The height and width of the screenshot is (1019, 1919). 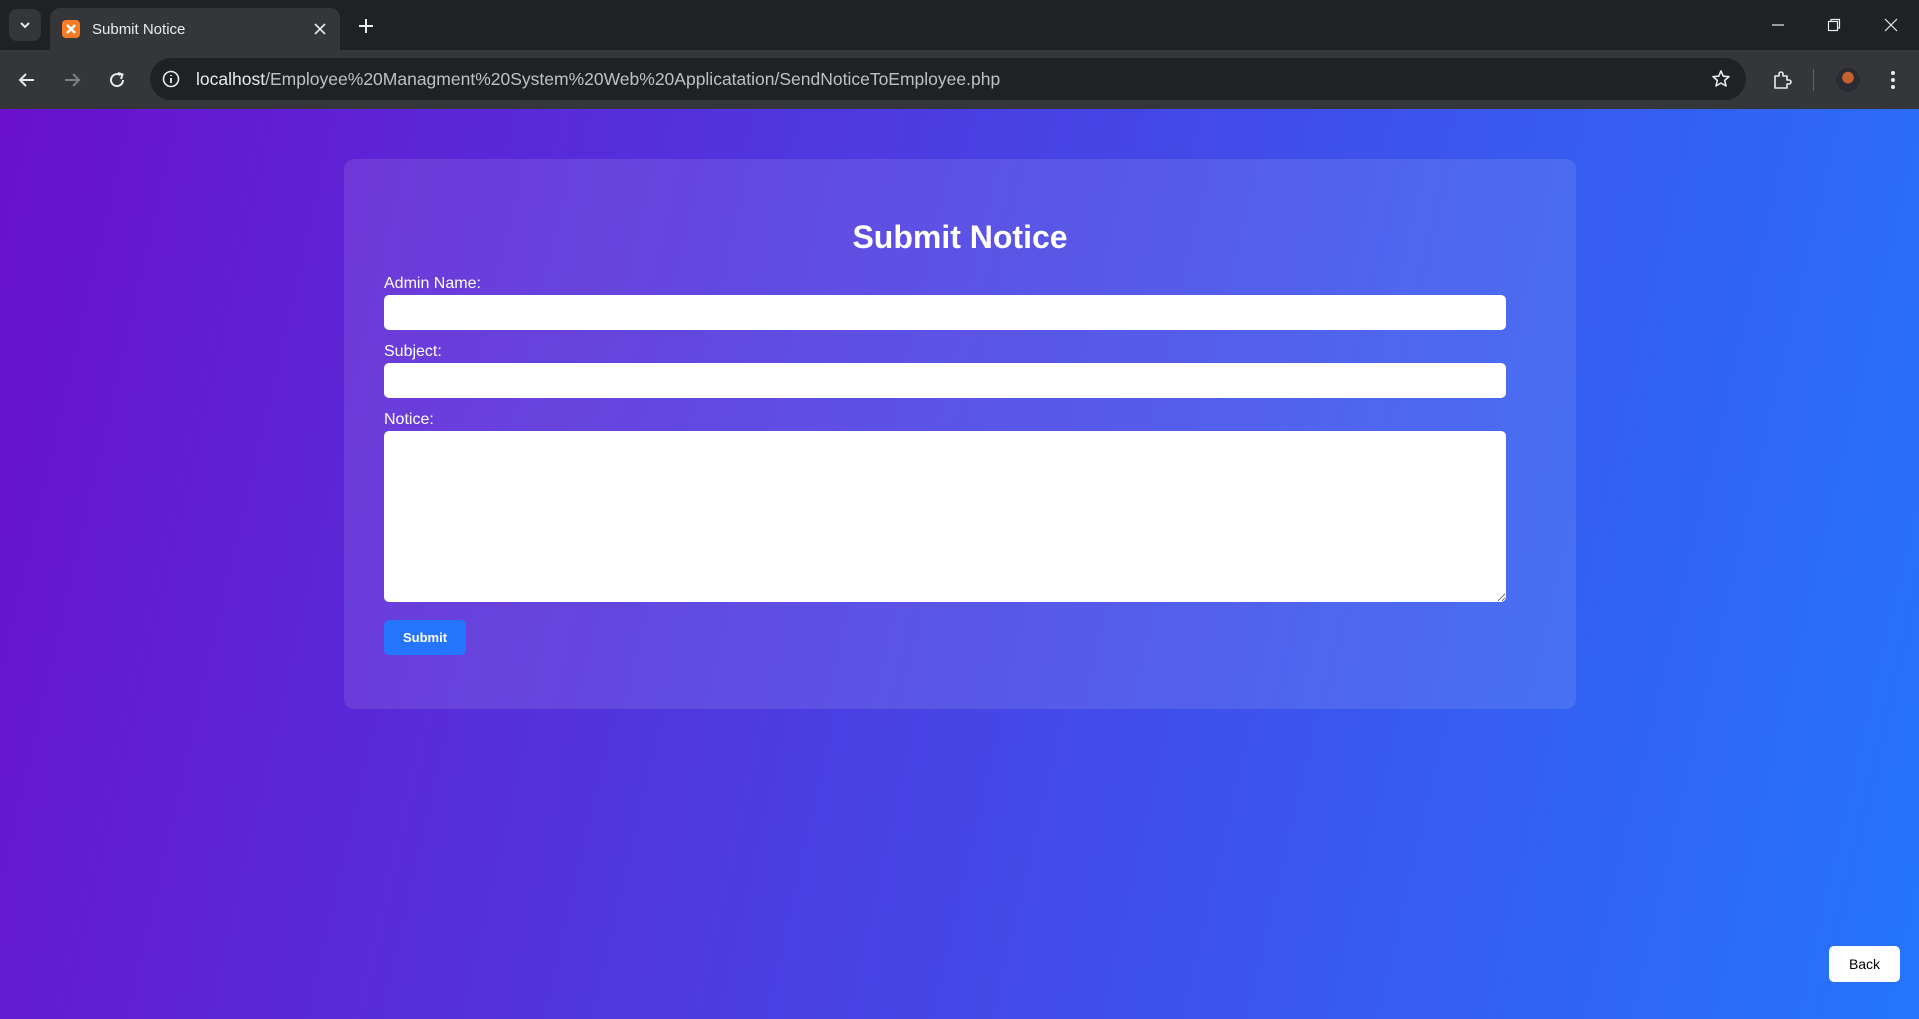 I want to click on reload-icon, so click(x=117, y=80).